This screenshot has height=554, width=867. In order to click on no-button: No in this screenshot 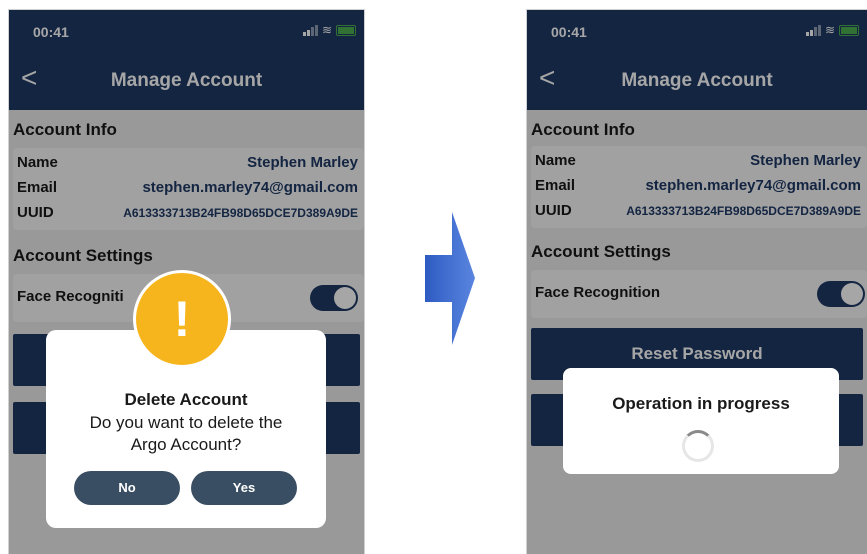, I will do `click(127, 488)`.